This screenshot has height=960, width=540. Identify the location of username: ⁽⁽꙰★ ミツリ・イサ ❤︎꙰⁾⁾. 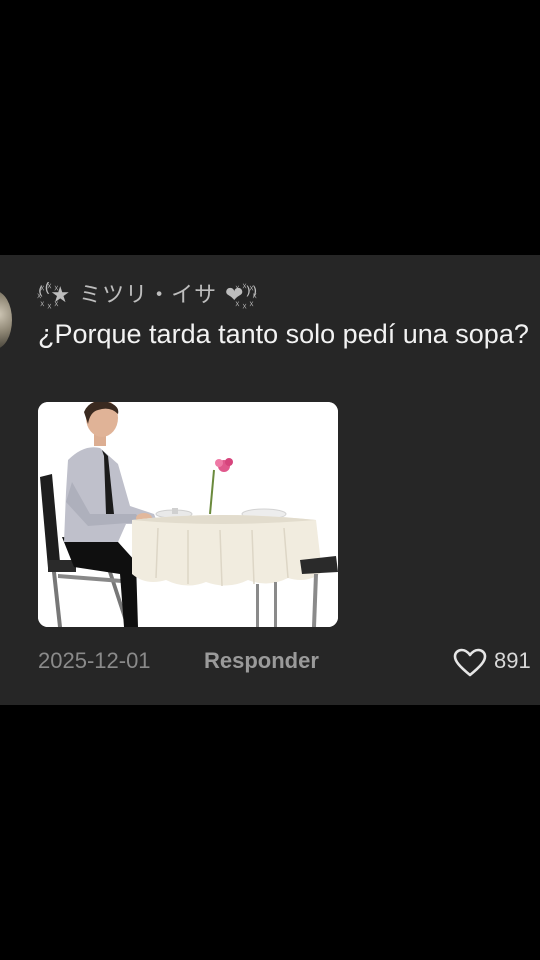
(148, 293).